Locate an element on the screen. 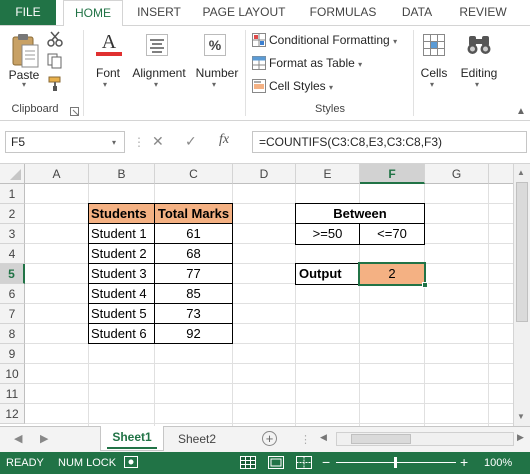 The width and height of the screenshot is (530, 474). number-format-icon: % is located at coordinates (215, 45).